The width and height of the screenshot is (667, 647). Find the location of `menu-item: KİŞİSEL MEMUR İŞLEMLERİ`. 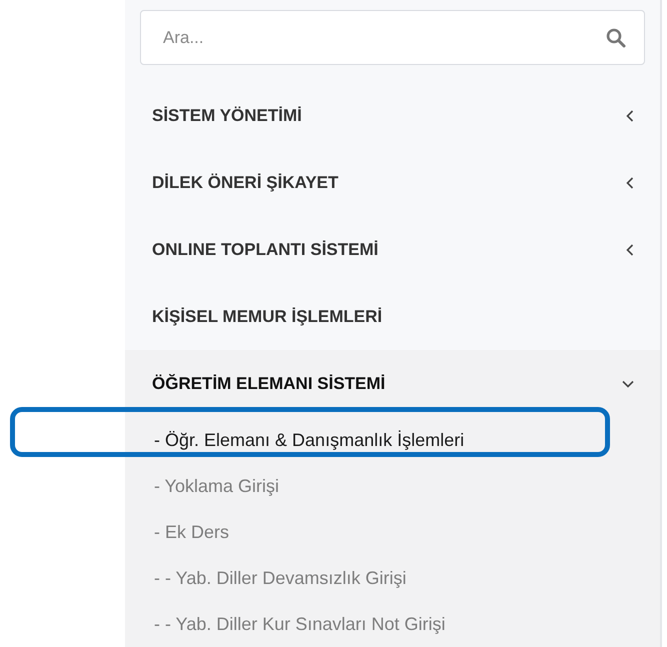

menu-item: KİŞİSEL MEMUR İŞLEMLERİ is located at coordinates (267, 316).